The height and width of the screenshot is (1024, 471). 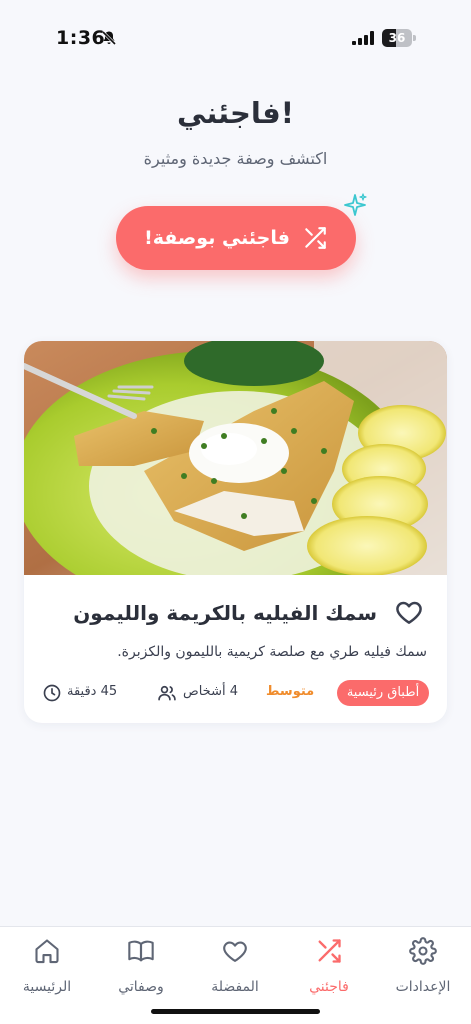 I want to click on nav-label-home: الرئيسية, so click(x=47, y=987).